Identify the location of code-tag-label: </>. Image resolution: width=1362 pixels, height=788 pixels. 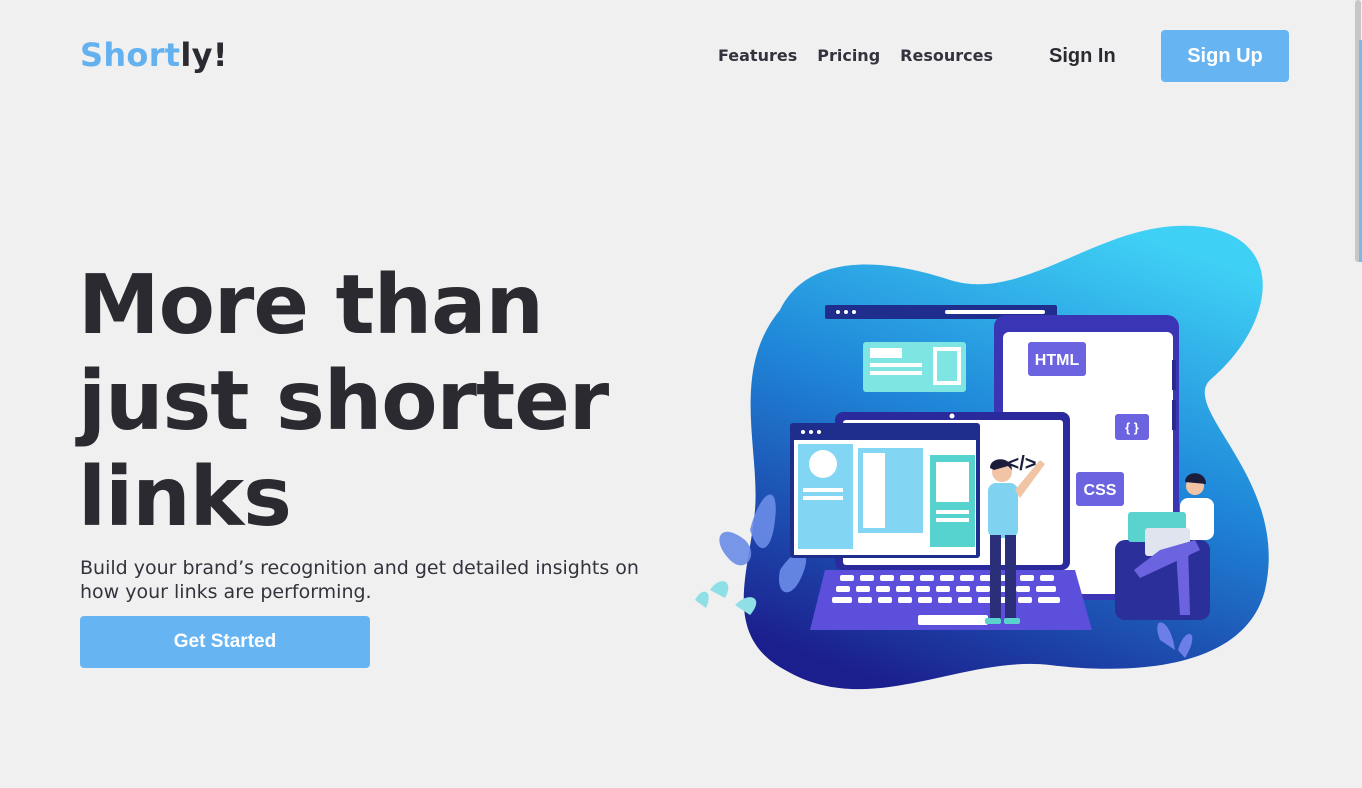
(1022, 464).